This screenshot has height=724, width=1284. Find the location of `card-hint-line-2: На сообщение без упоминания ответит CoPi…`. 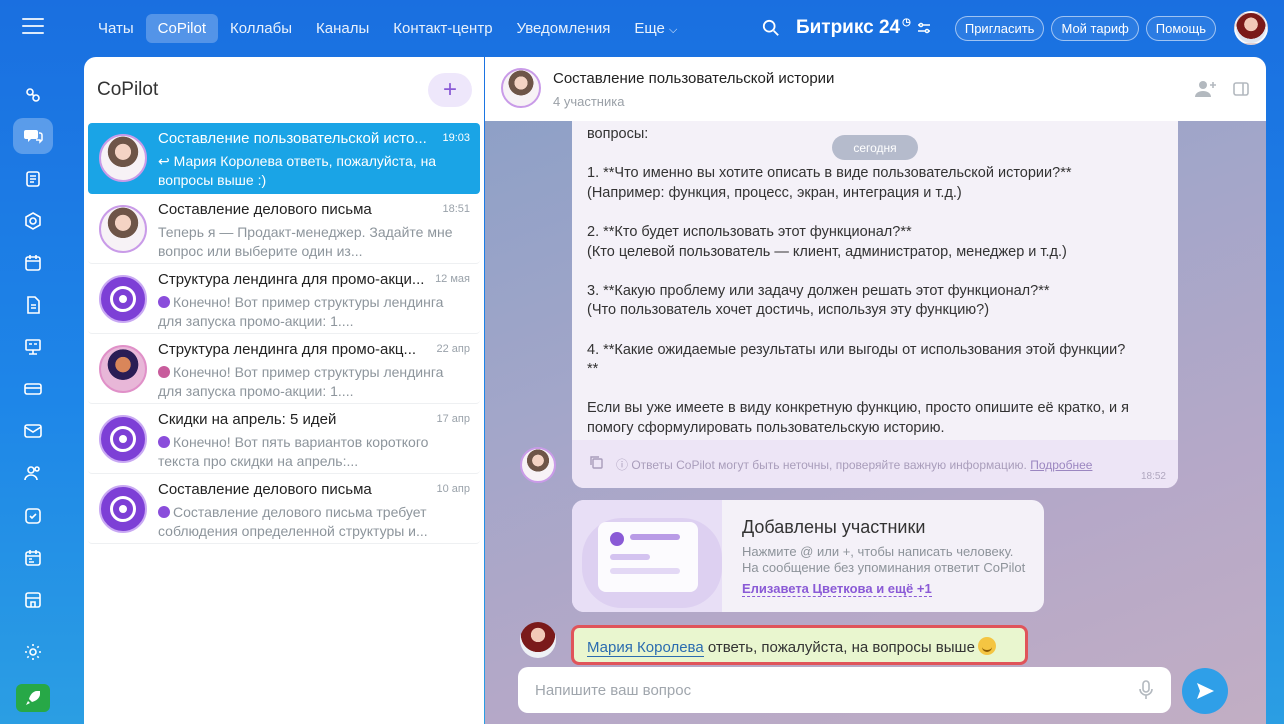

card-hint-line-2: На сообщение без упоминания ответит CoPi… is located at coordinates (884, 567).